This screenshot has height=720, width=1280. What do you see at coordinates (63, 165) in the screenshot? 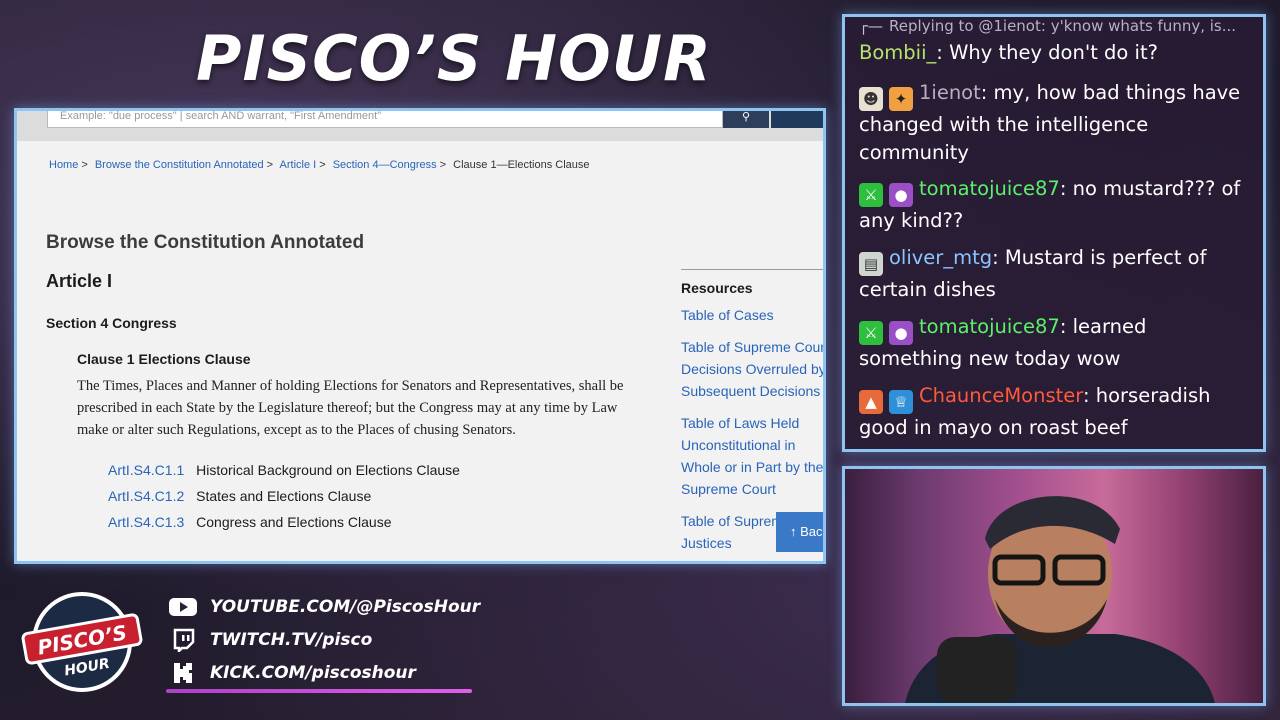
I see `breadcrumb-home: Home` at bounding box center [63, 165].